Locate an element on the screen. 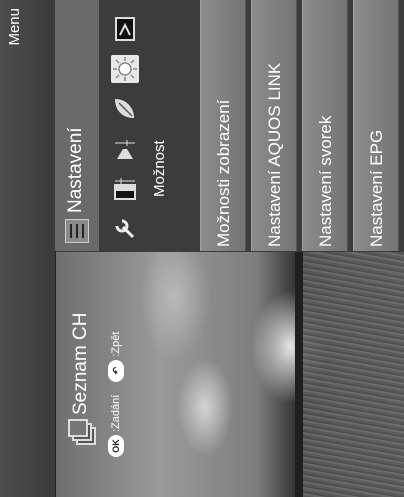  tab-settings: Nastavení is located at coordinates (77, 125).